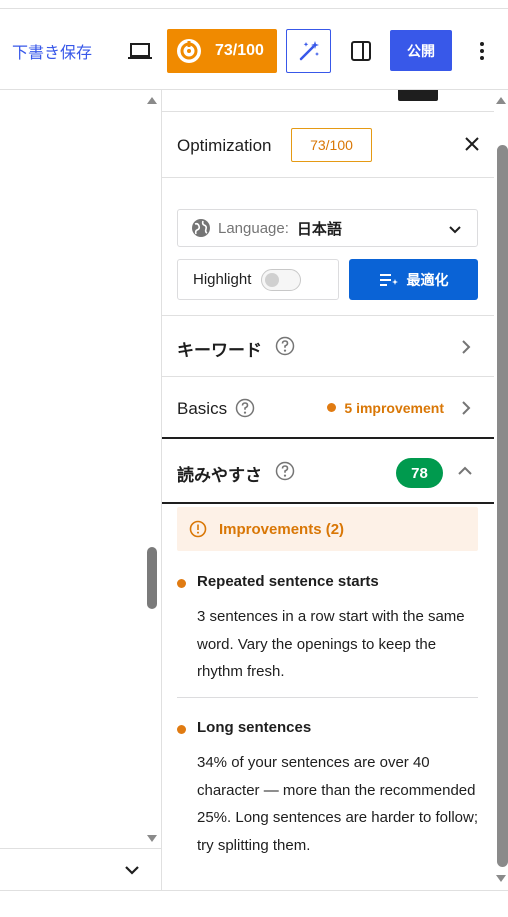  Describe the element at coordinates (219, 351) in the screenshot. I see `section-keyword-title: キーワード` at that location.